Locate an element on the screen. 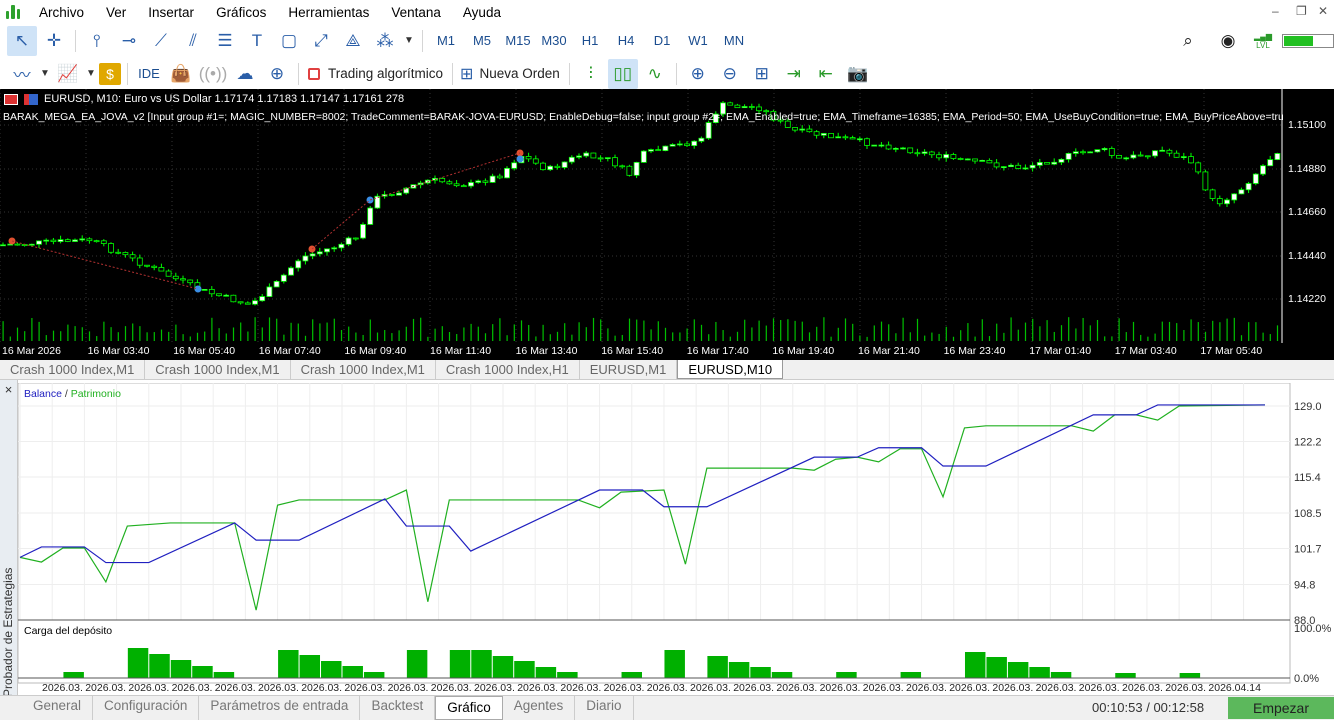 The height and width of the screenshot is (720, 1334). vertical-line-icon: ⫯ is located at coordinates (97, 41).